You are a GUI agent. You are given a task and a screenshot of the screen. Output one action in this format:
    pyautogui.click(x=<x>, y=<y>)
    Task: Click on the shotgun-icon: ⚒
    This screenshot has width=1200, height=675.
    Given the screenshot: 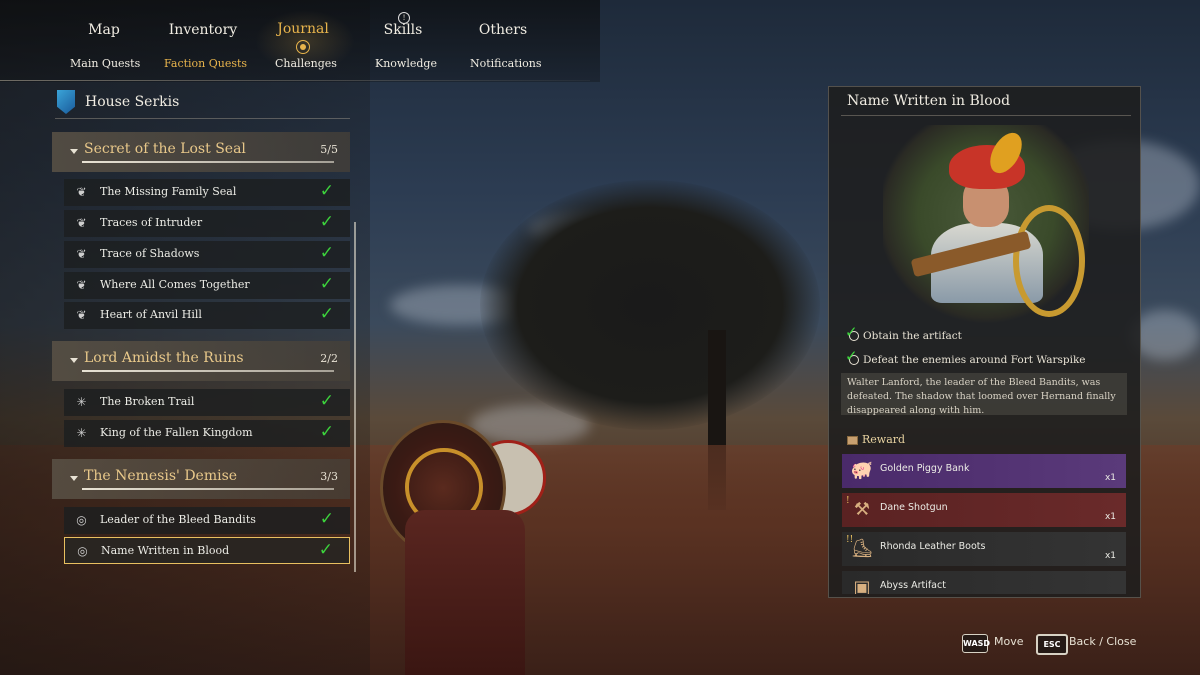 What is the action you would take?
    pyautogui.click(x=862, y=509)
    